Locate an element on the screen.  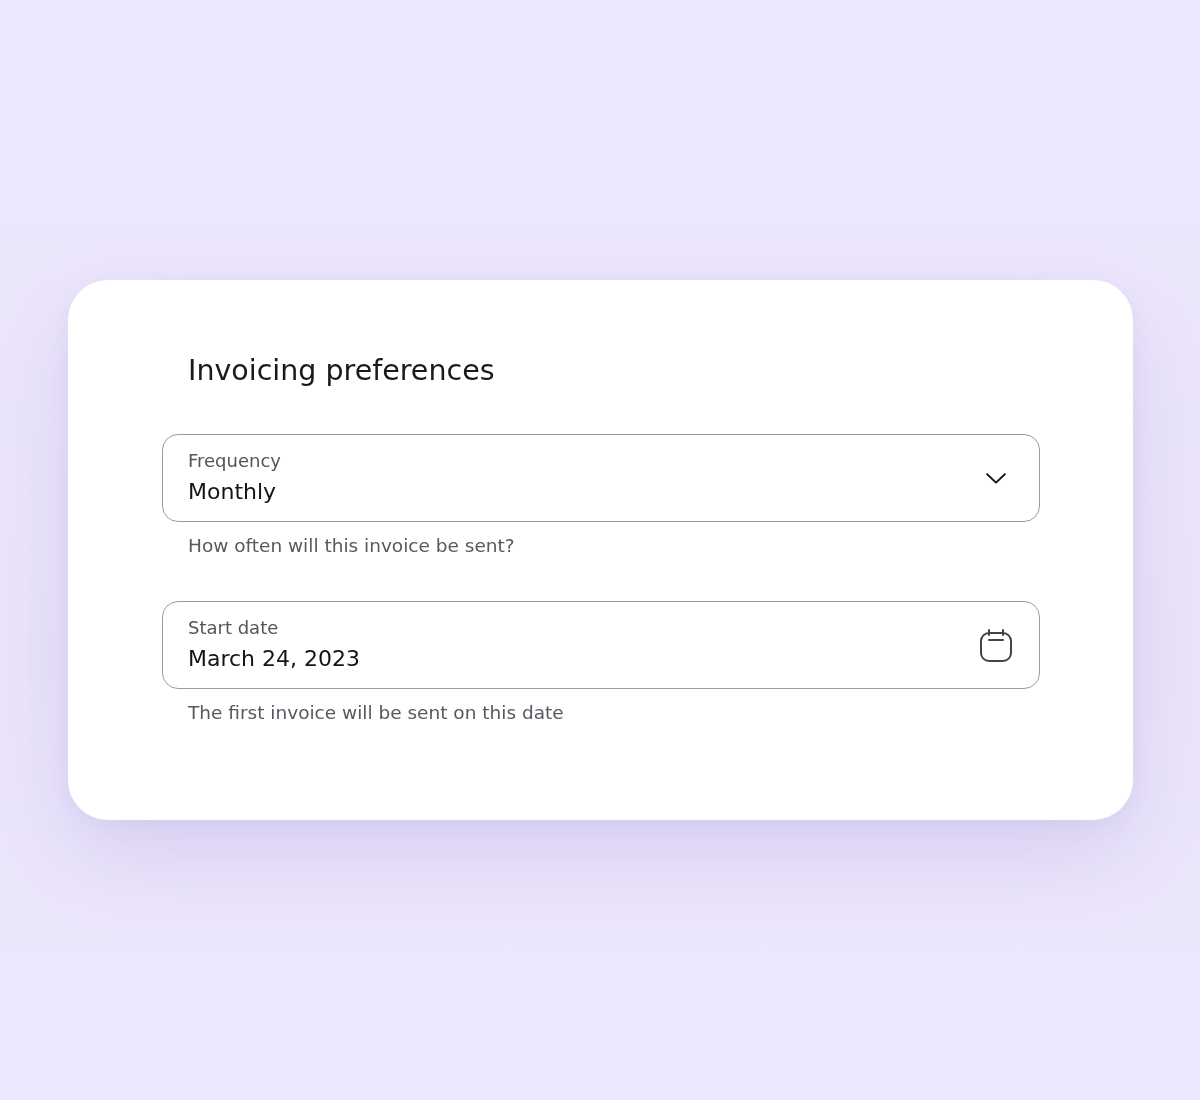
field-value: Monthly is located at coordinates (232, 492).